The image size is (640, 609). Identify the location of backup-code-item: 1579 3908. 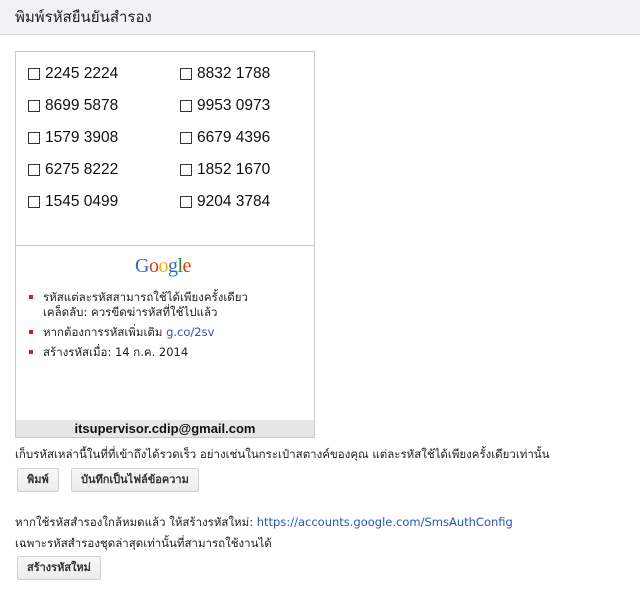
(73, 138).